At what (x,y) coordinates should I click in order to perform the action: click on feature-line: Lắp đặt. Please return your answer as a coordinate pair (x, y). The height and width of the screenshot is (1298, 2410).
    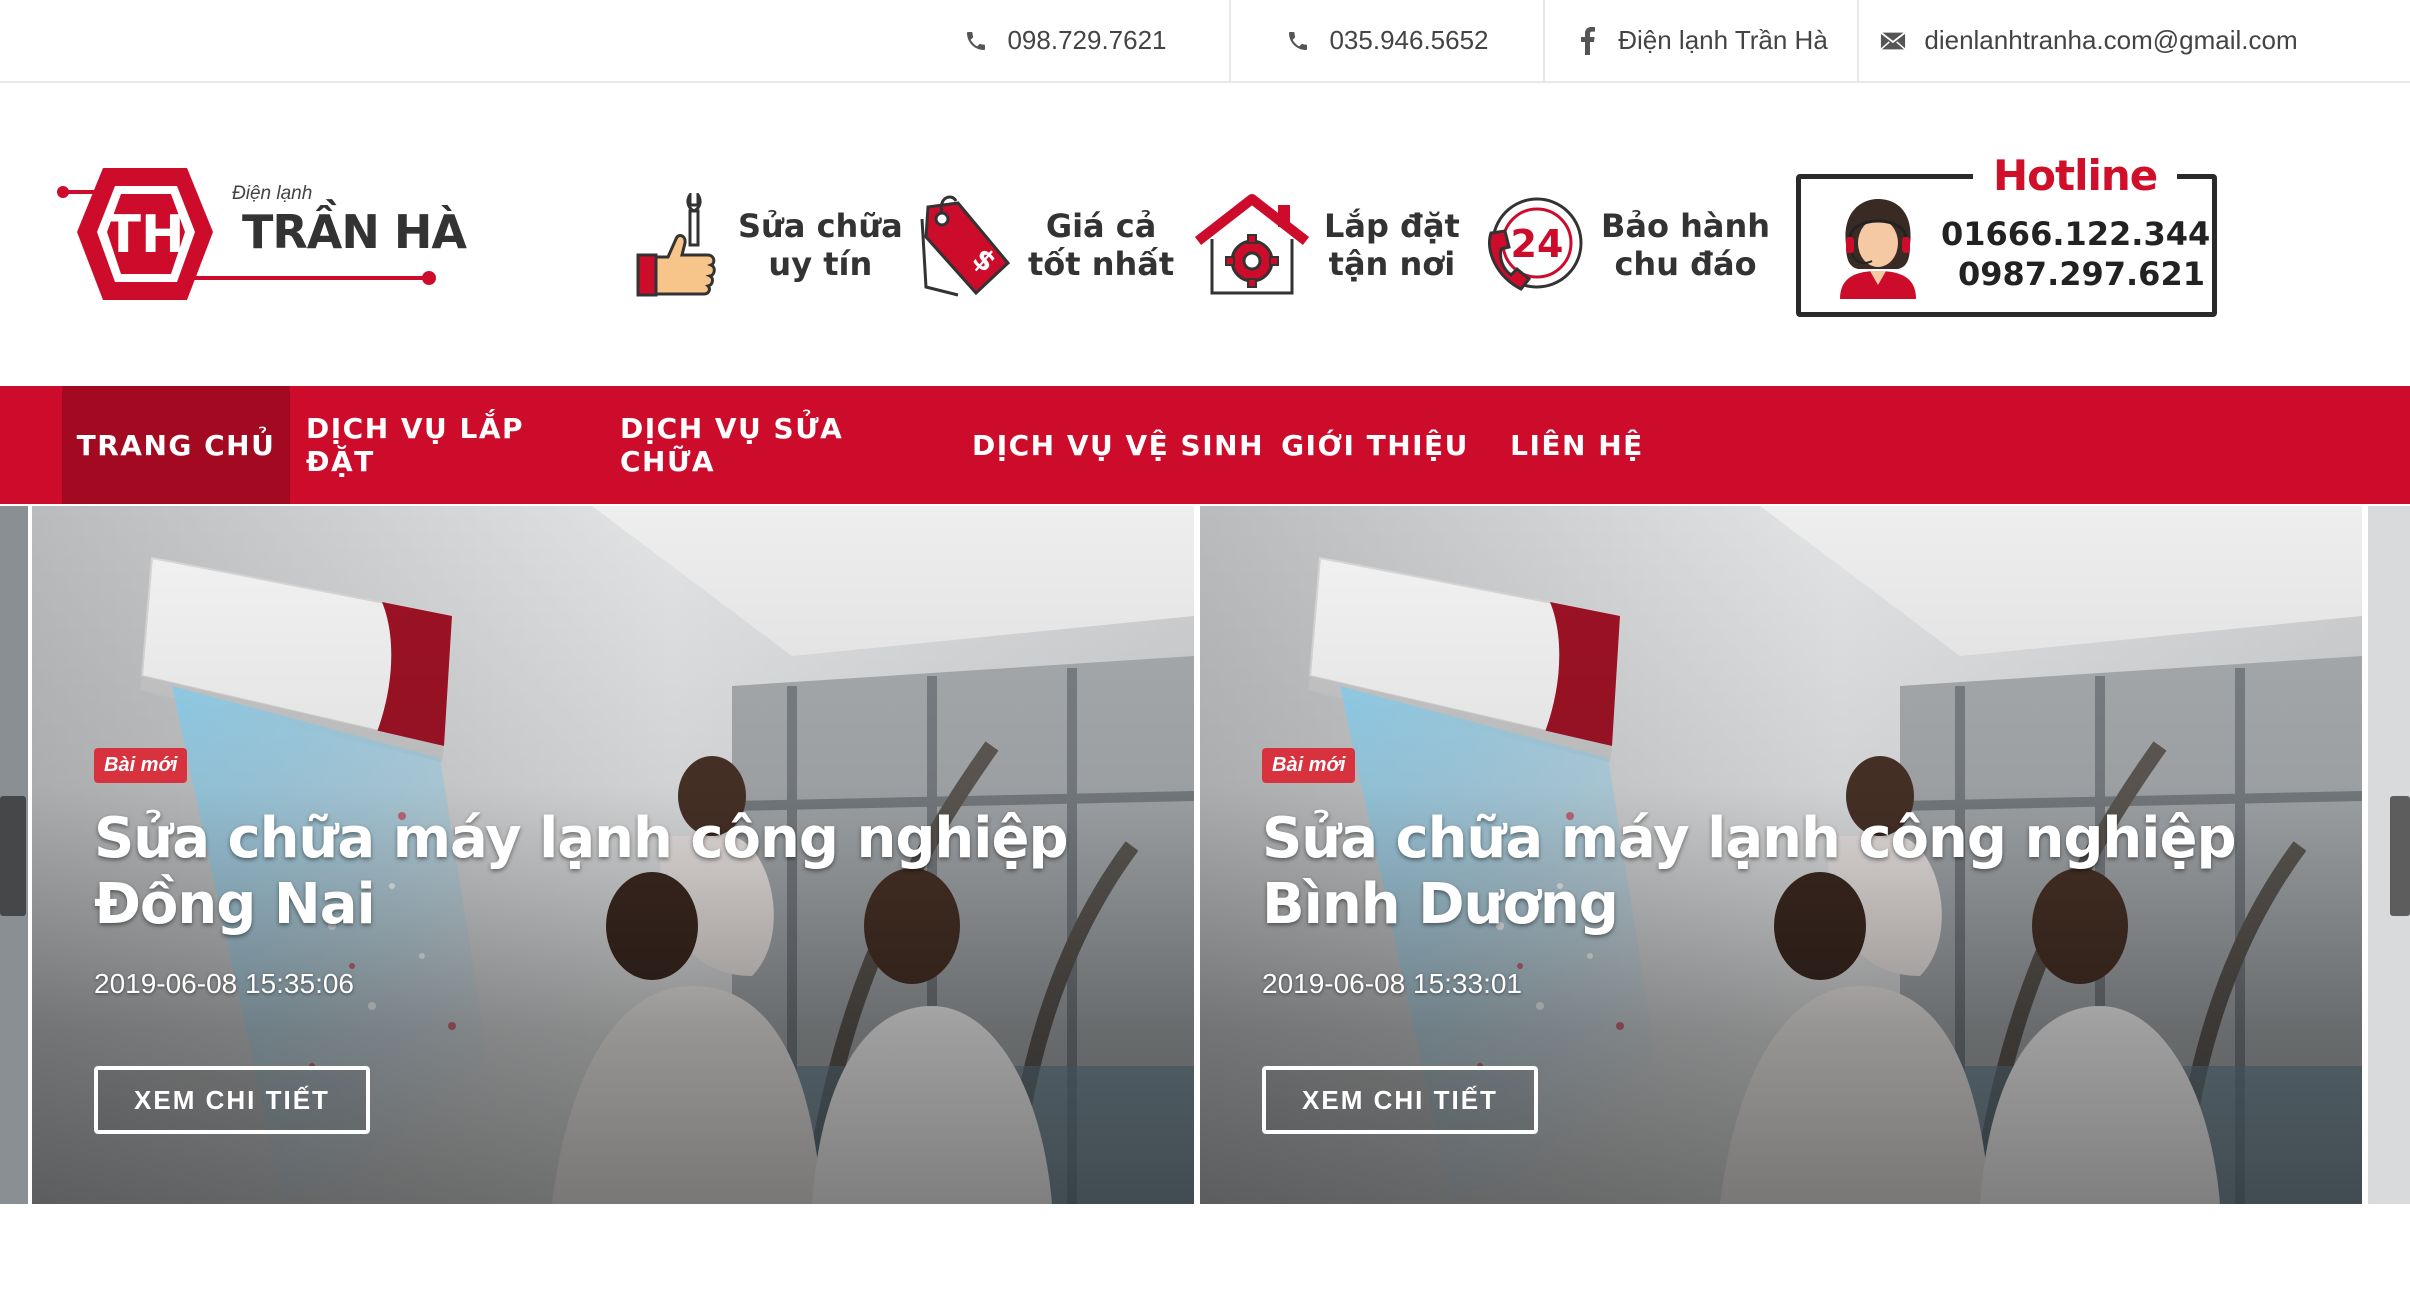
    Looking at the image, I should click on (1392, 226).